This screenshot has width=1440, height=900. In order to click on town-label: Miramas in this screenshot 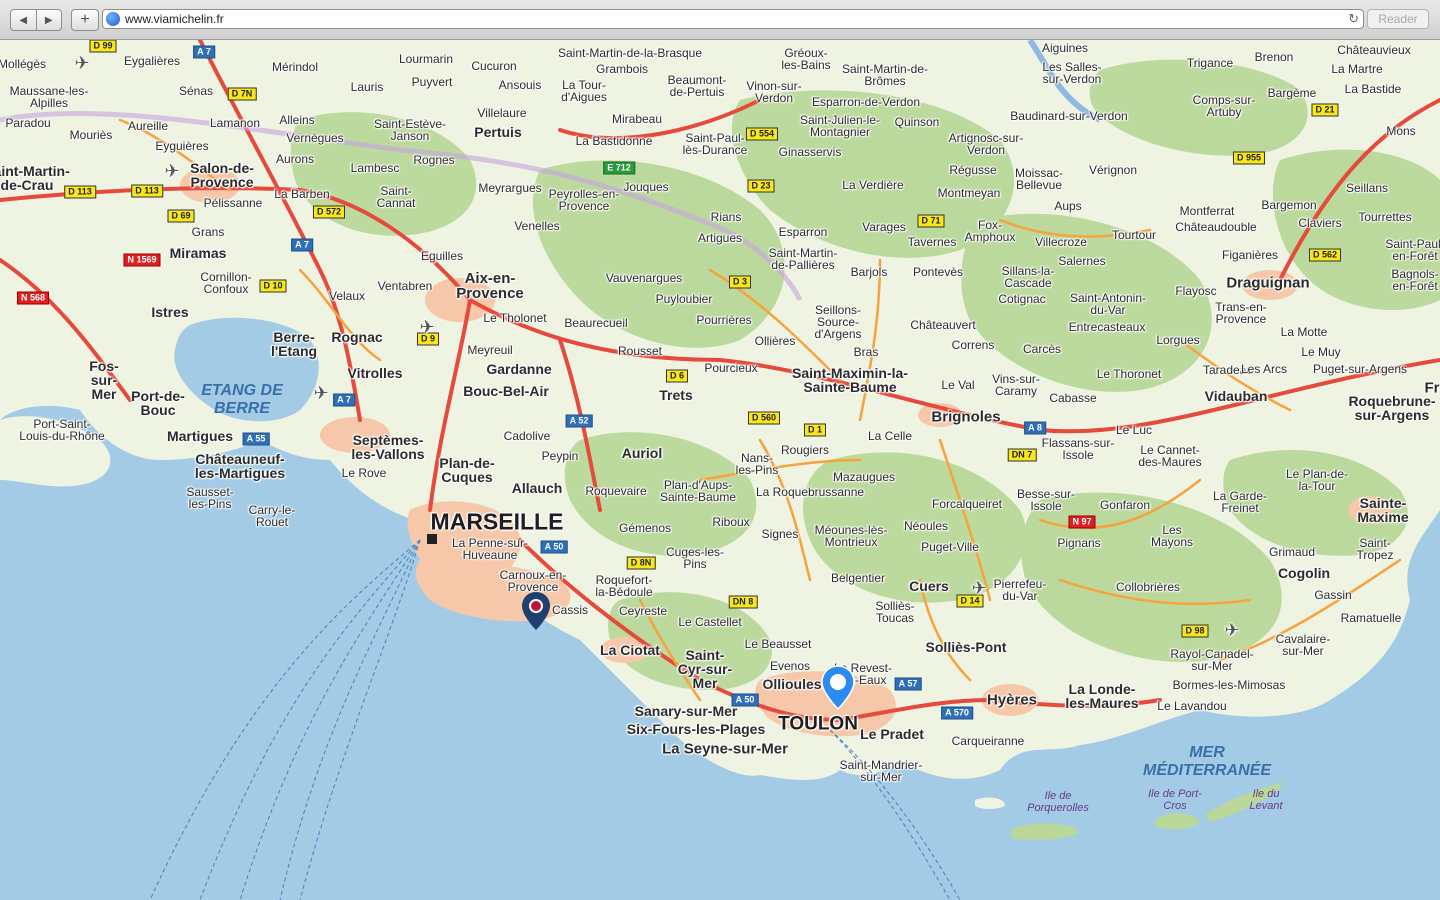, I will do `click(198, 253)`.